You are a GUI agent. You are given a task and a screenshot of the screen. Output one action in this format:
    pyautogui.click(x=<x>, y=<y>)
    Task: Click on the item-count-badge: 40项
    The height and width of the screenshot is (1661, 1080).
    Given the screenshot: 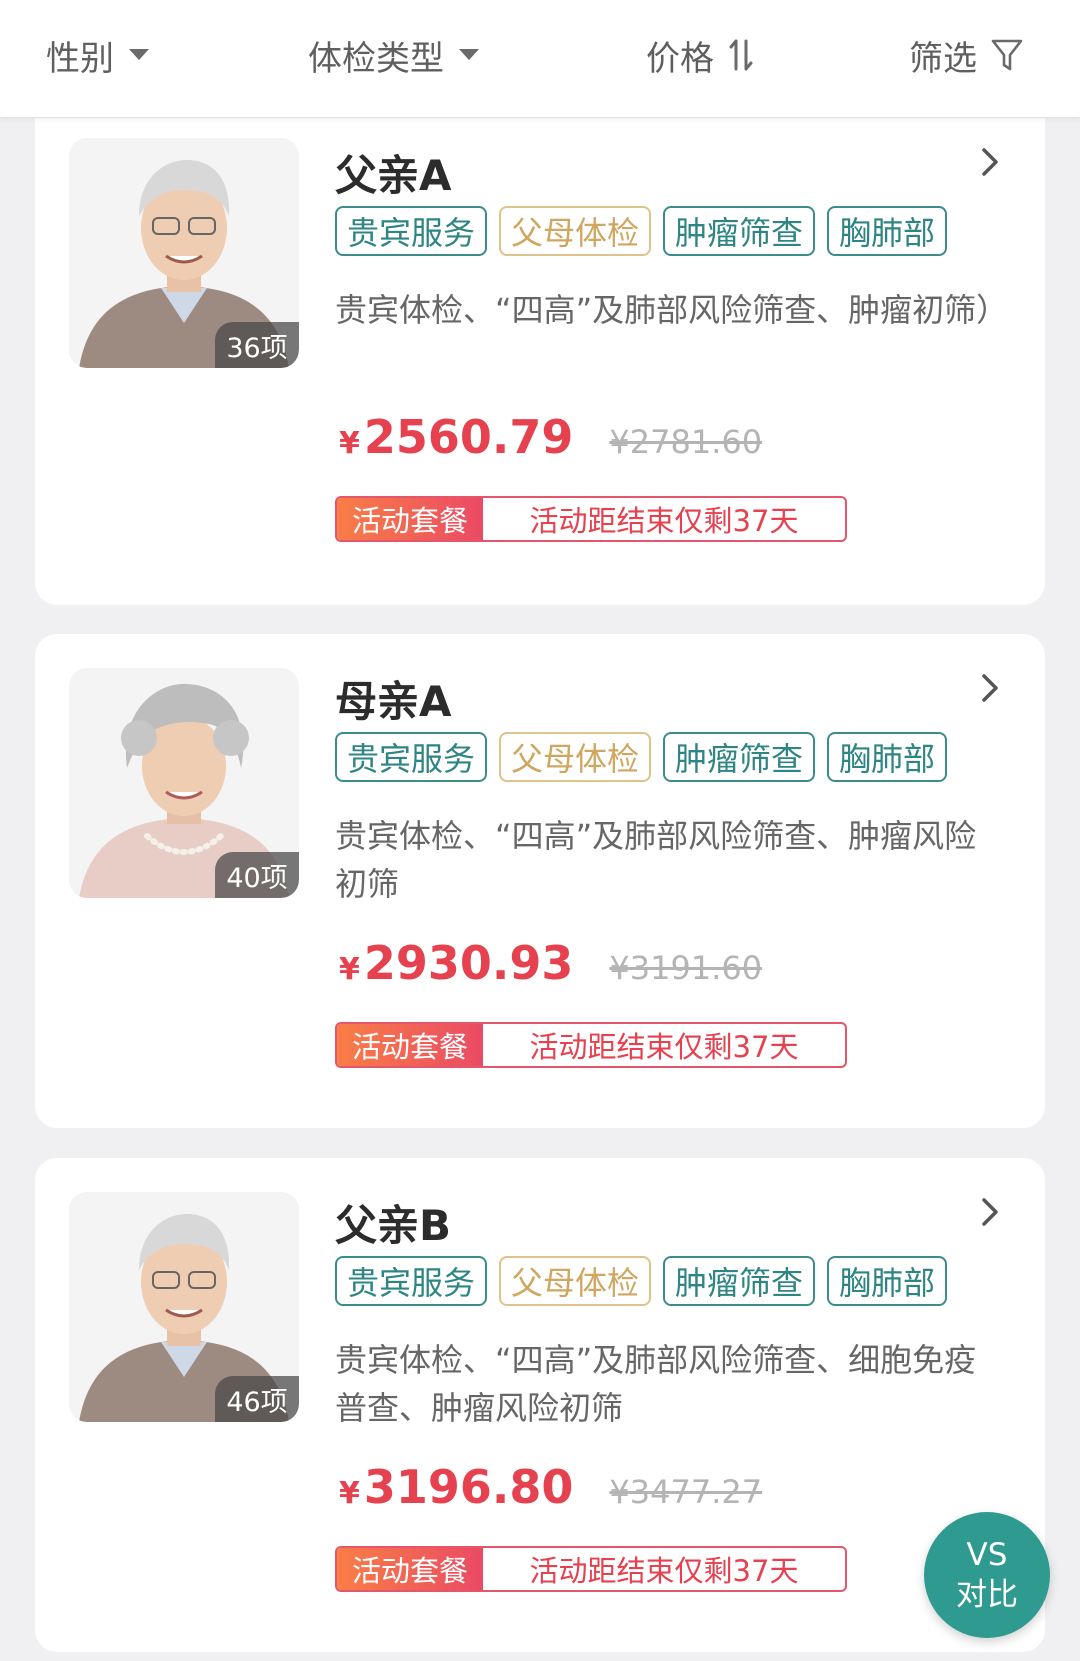 What is the action you would take?
    pyautogui.click(x=257, y=875)
    